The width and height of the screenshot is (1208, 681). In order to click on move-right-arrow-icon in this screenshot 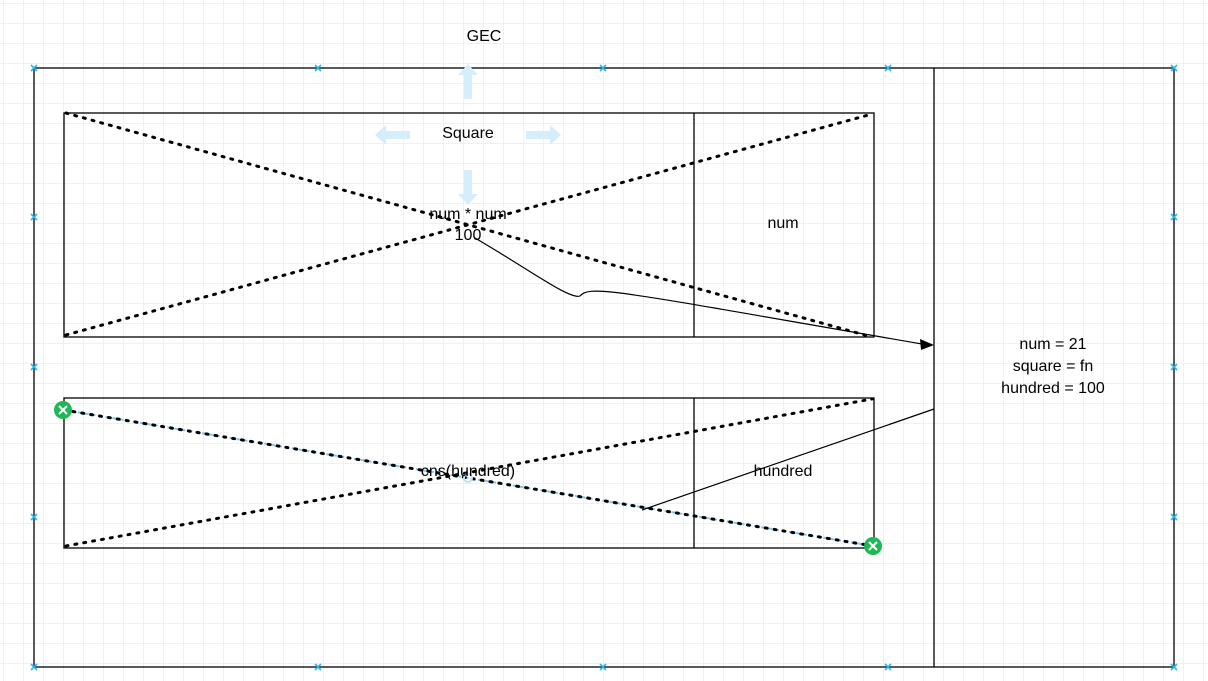, I will do `click(543, 135)`.